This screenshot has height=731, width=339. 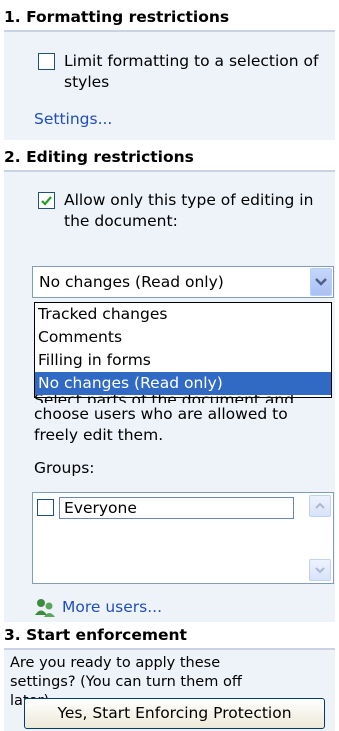 What do you see at coordinates (115, 663) in the screenshot?
I see `enforcement-text-line1: Are you ready to apply these` at bounding box center [115, 663].